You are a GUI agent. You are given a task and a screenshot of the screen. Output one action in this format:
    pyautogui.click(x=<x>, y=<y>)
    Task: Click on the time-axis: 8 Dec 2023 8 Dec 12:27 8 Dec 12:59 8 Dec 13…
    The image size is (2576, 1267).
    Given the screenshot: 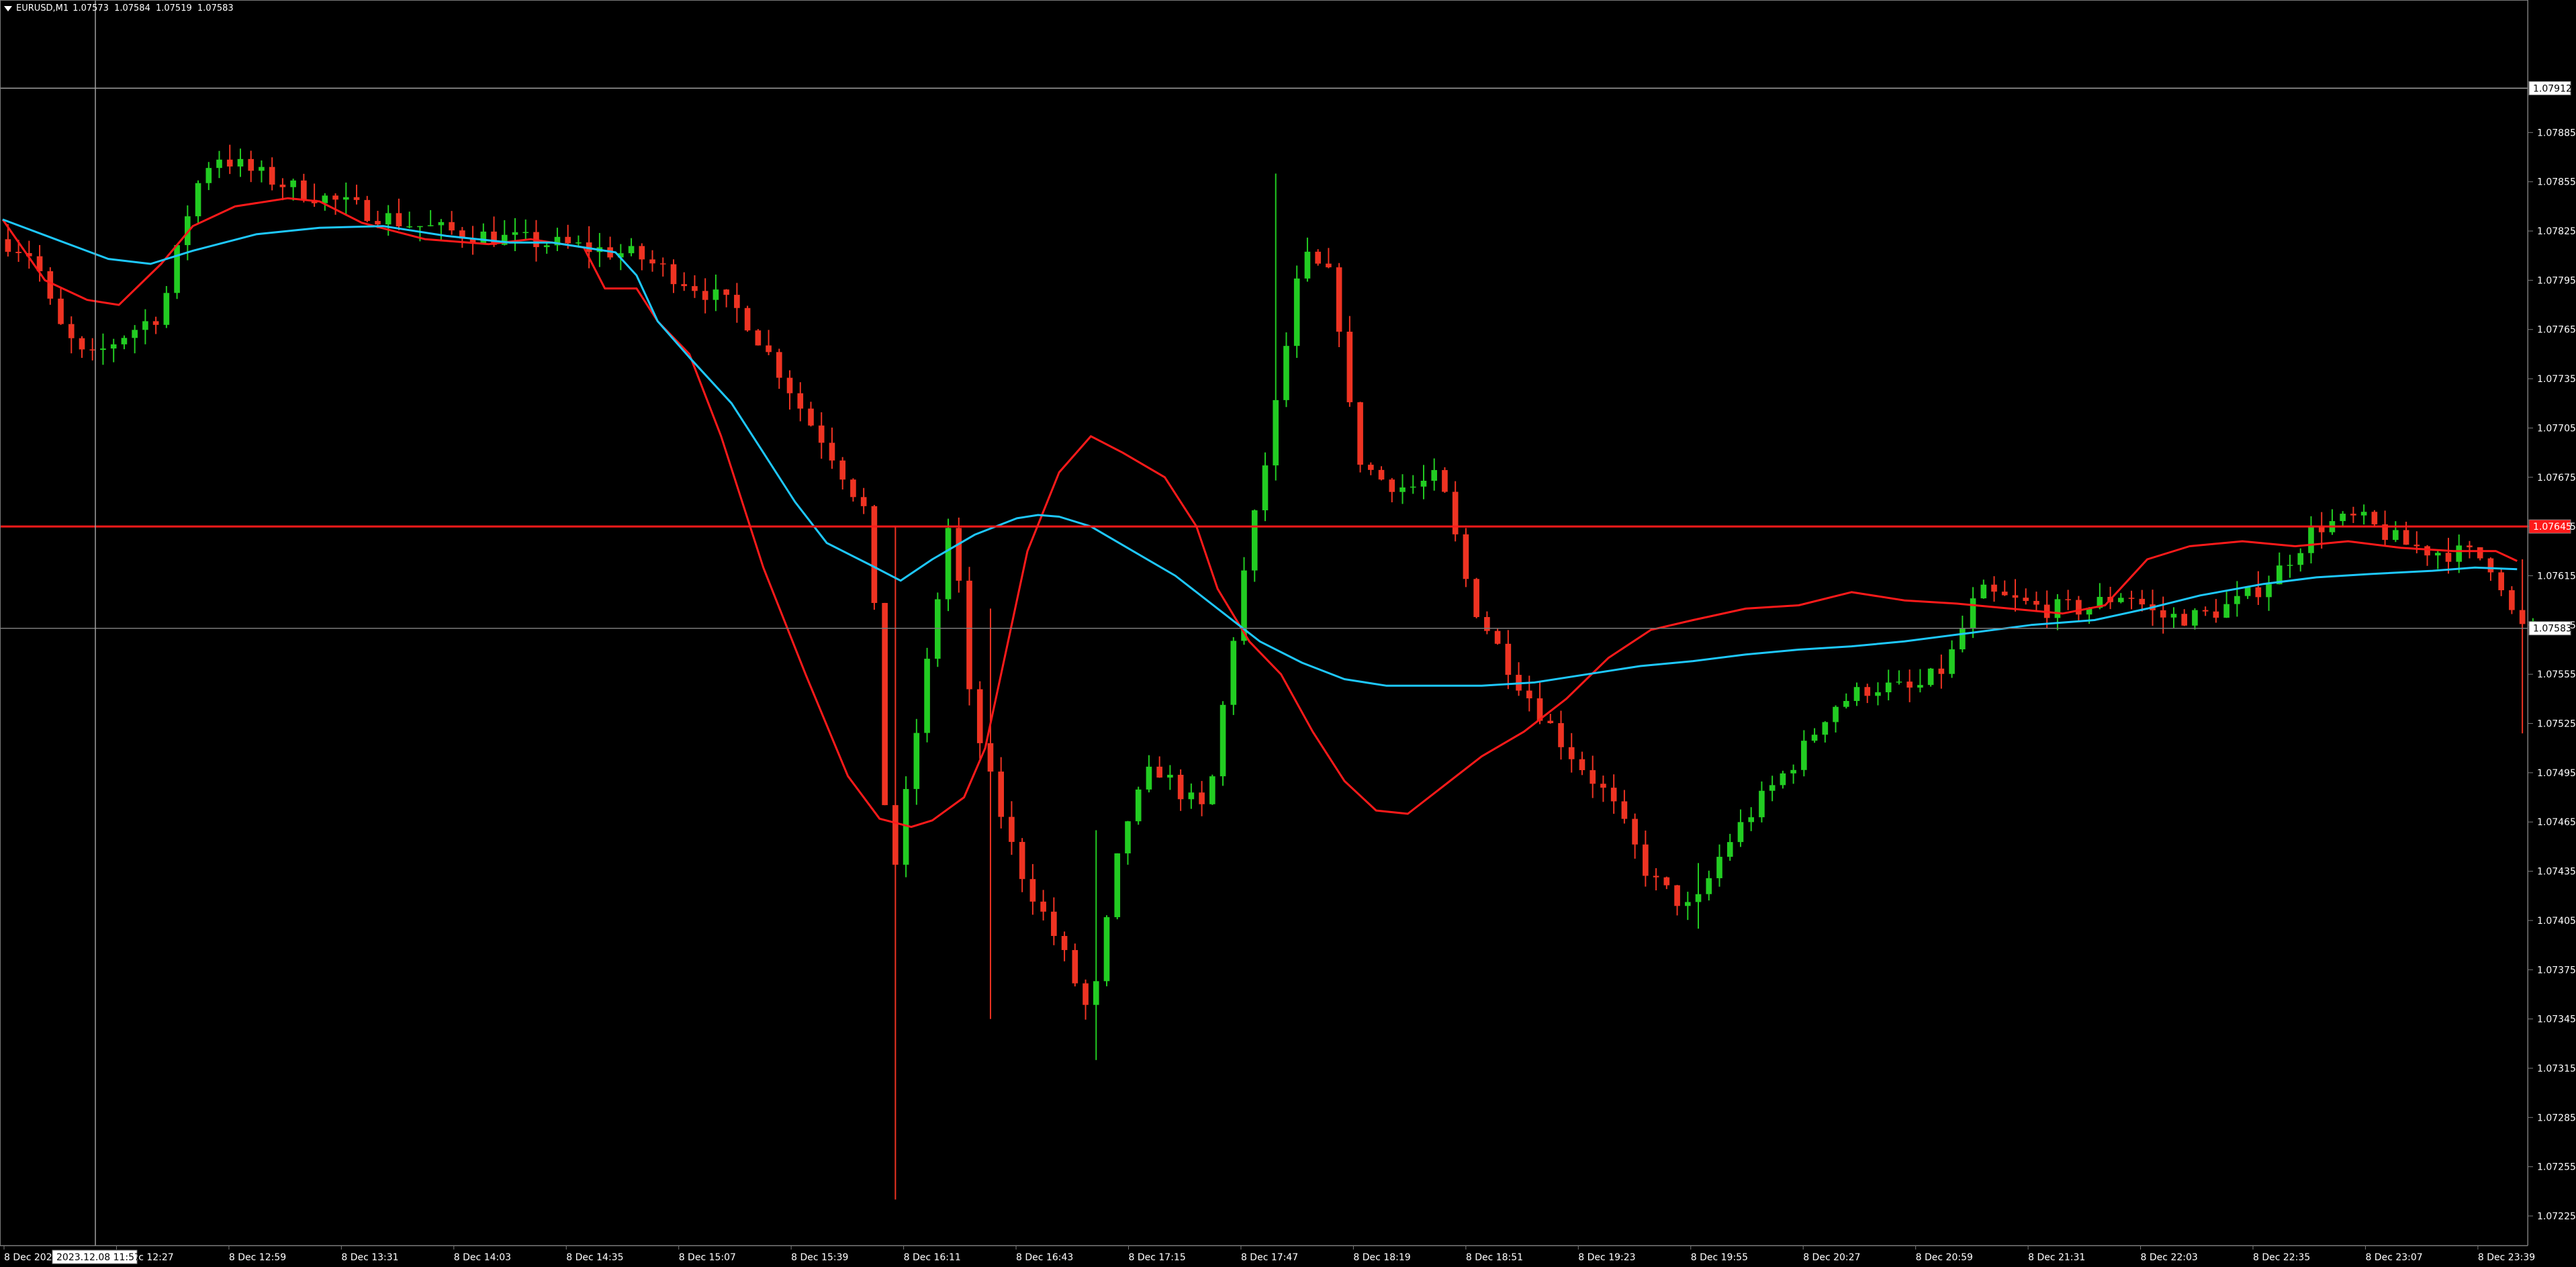 What is the action you would take?
    pyautogui.click(x=1267, y=1255)
    